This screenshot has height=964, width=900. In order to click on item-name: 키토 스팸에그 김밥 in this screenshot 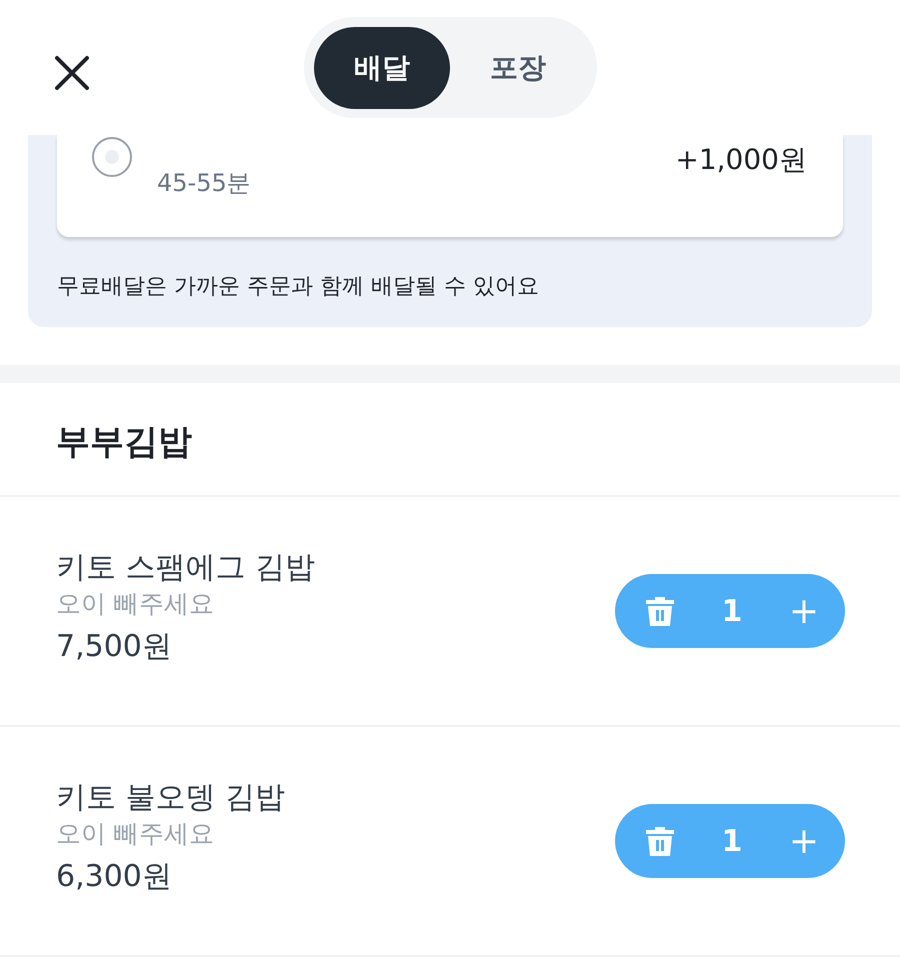, I will do `click(186, 568)`.